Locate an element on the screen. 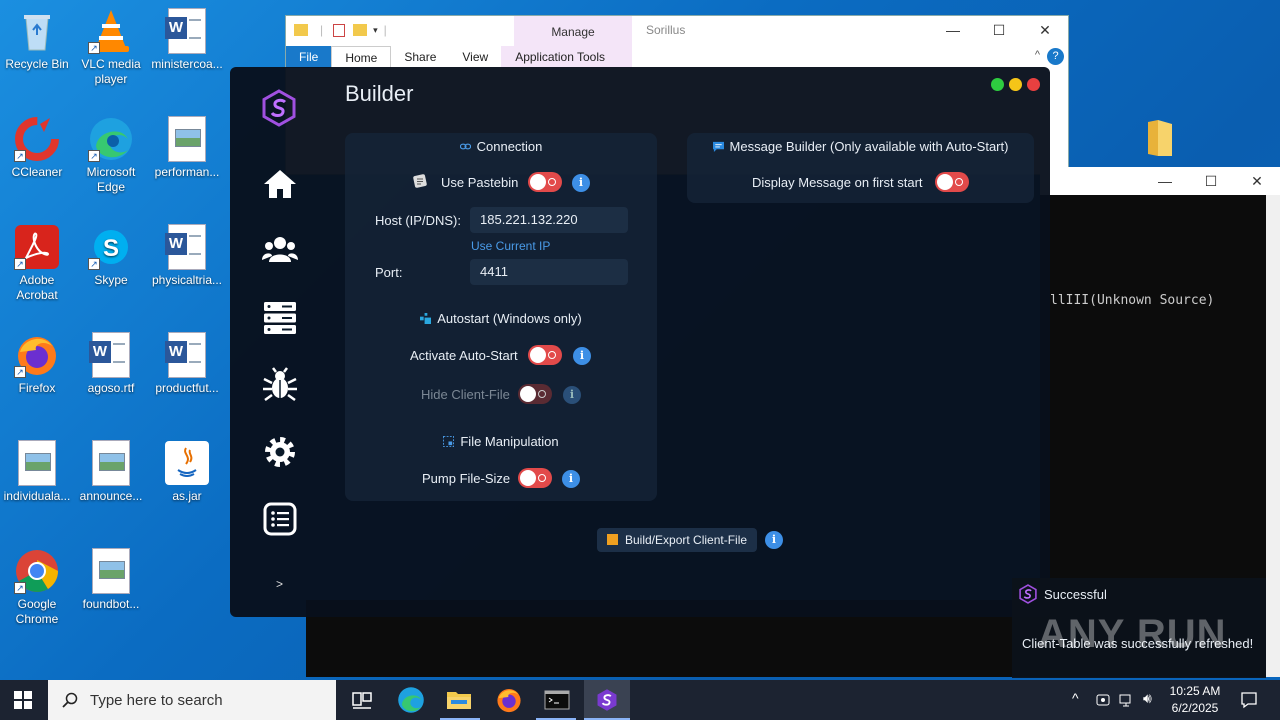 The height and width of the screenshot is (720, 1280). taskbar-edge is located at coordinates (411, 700).